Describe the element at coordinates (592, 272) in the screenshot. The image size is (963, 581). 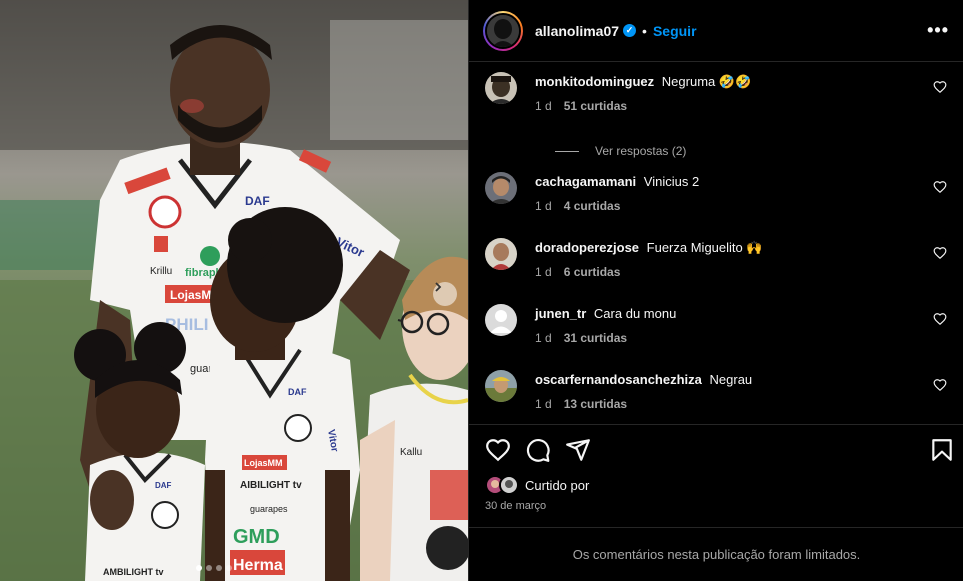
I see `comment-likes: 6 curtidas` at that location.